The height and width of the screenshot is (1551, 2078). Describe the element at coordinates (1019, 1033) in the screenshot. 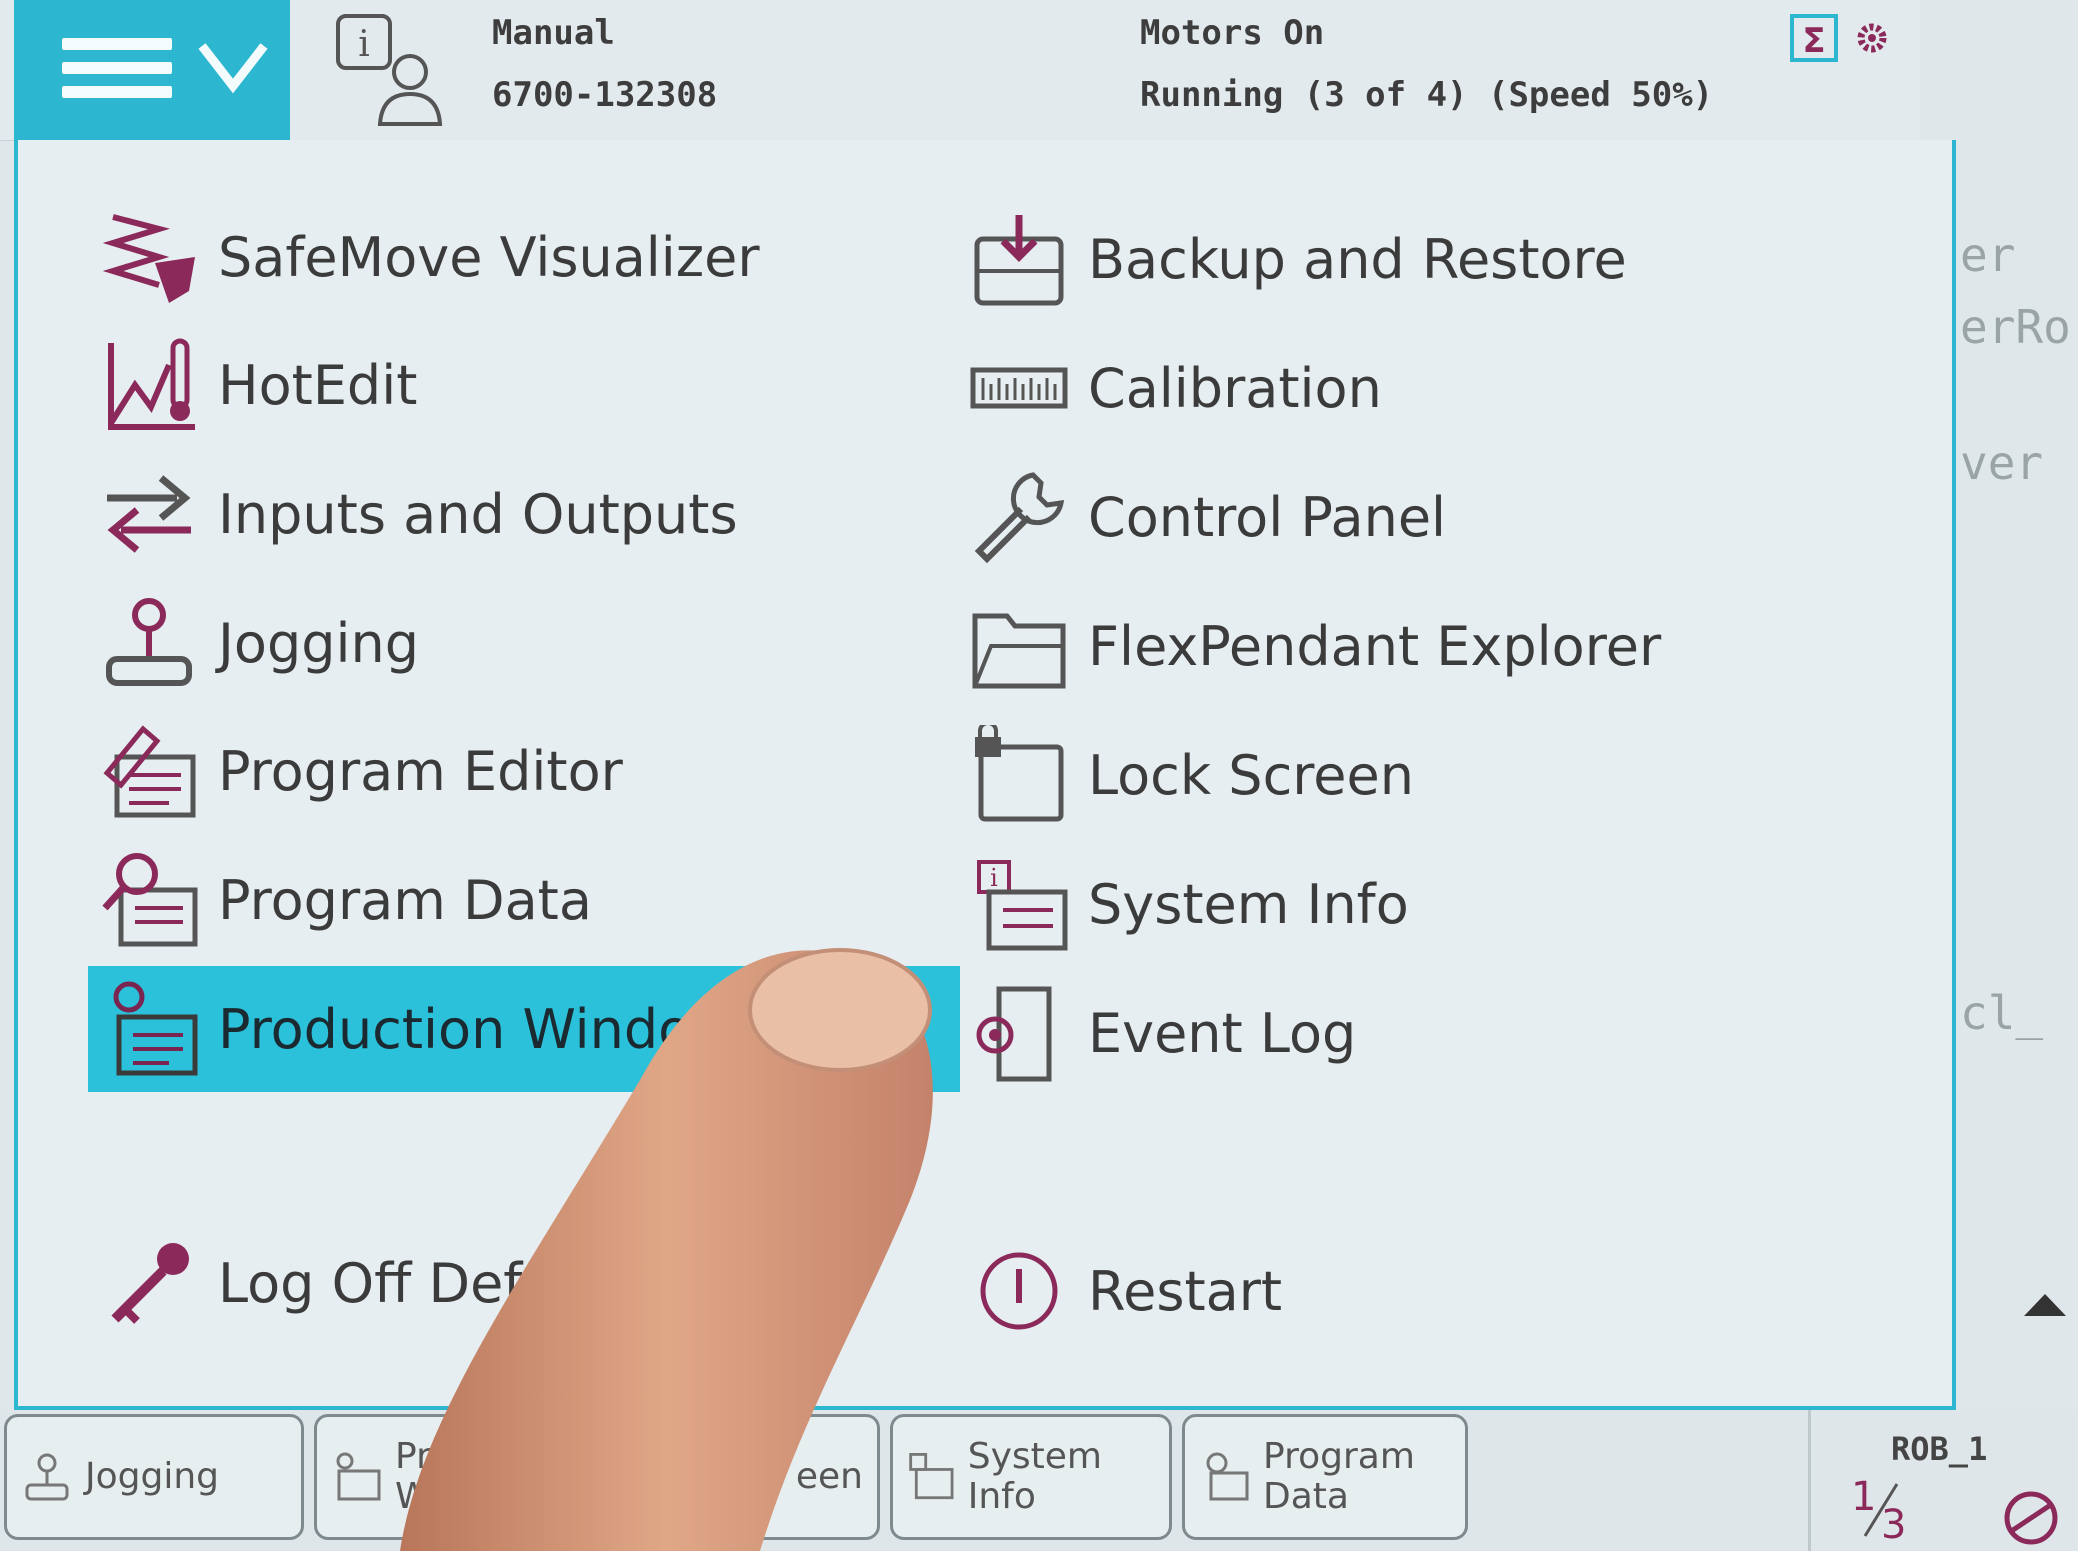

I see `event-log-icon` at that location.